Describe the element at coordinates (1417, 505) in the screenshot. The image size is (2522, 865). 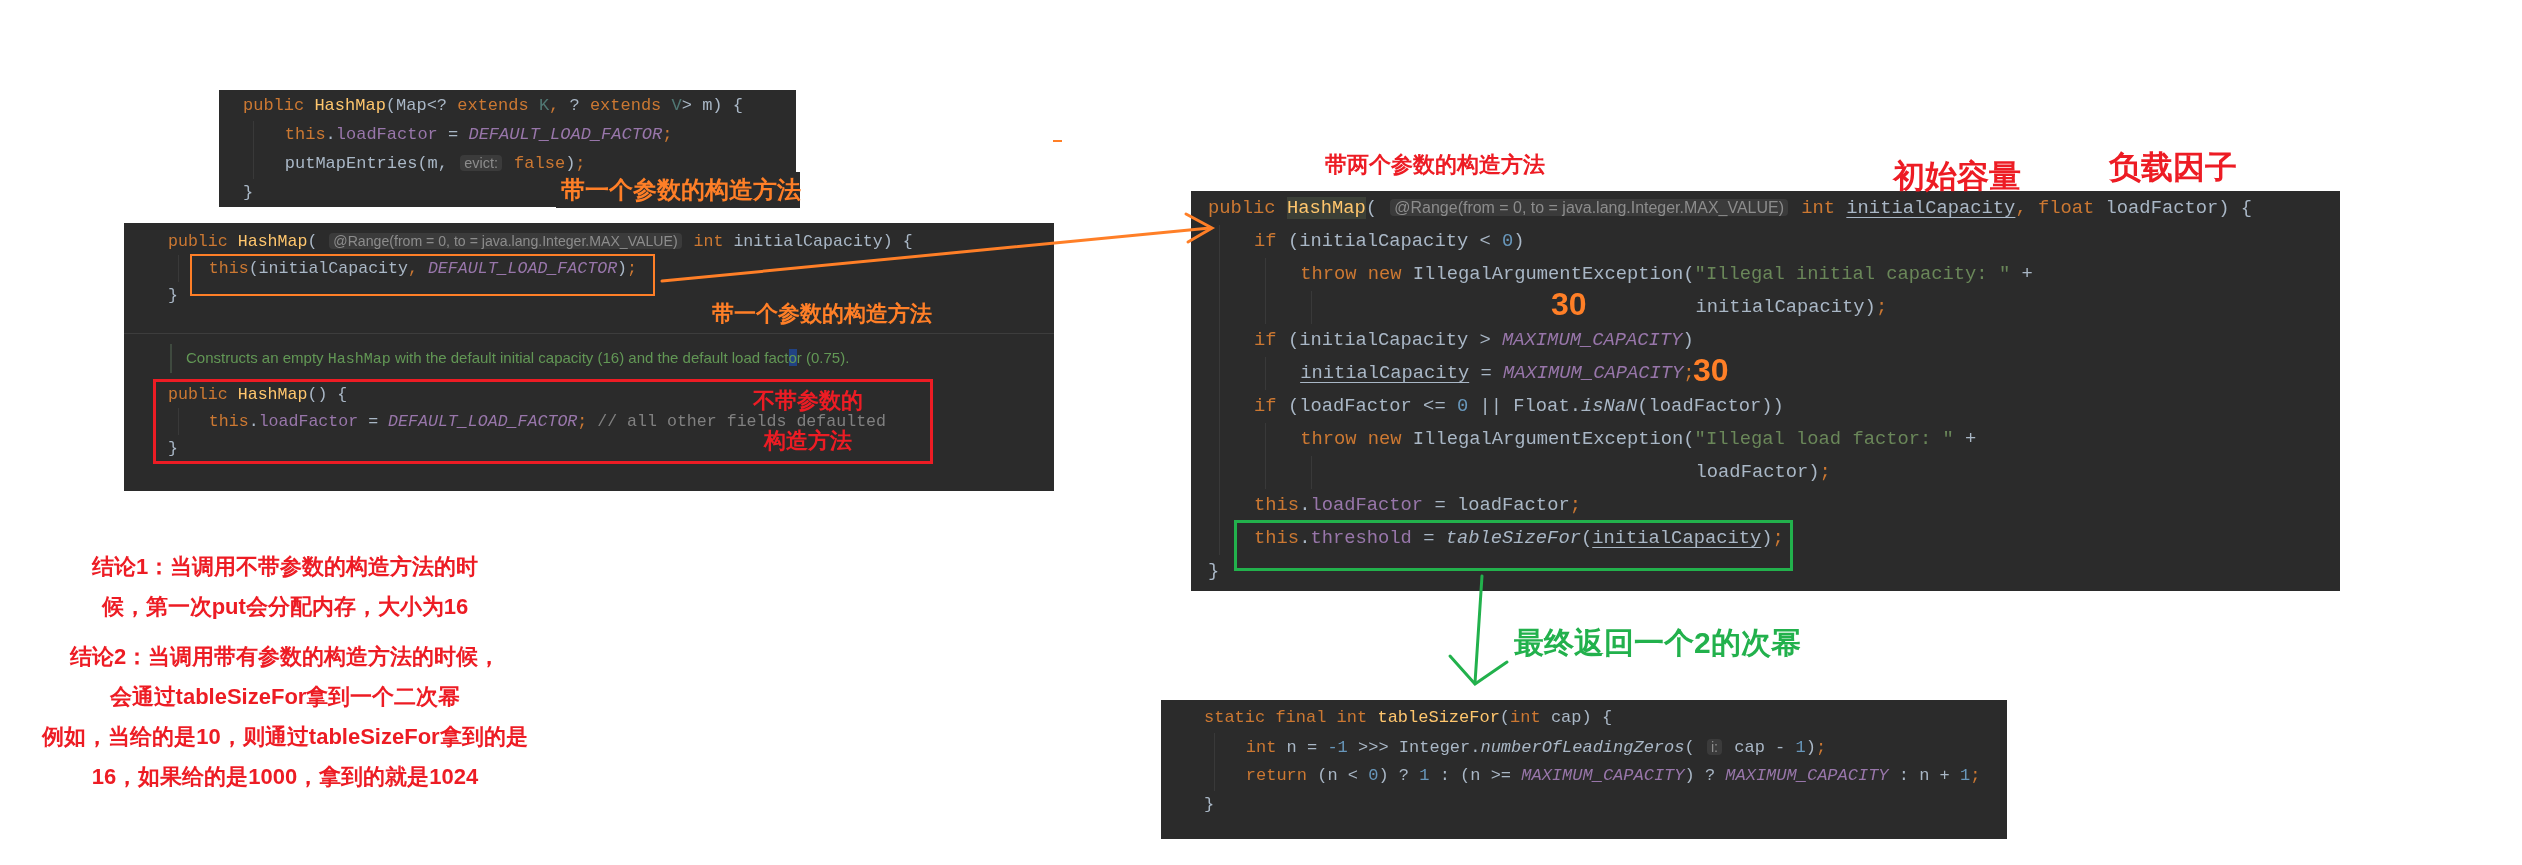
I see `code-line: this.loadFactor = loadFactor;` at that location.